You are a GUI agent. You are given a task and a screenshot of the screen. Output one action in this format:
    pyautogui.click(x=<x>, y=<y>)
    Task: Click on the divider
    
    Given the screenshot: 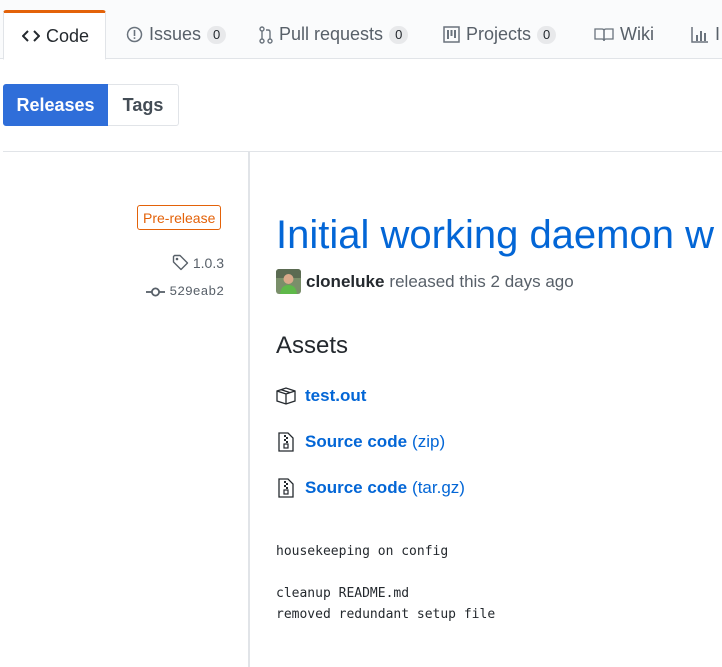 What is the action you would take?
    pyautogui.click(x=362, y=151)
    